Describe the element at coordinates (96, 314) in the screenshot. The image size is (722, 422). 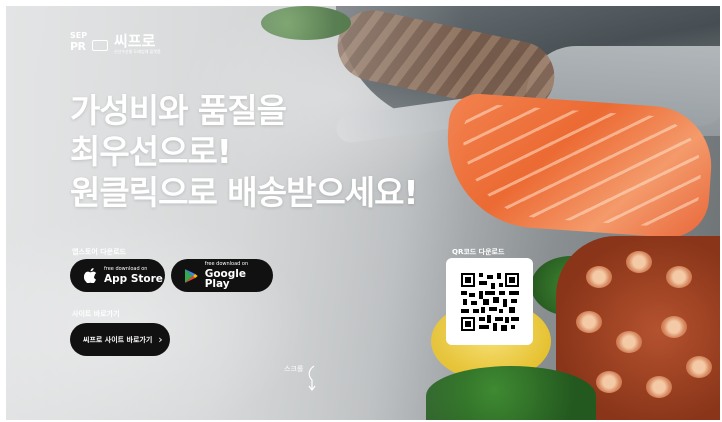
I see `site-link-label: 사이트 바로가기` at that location.